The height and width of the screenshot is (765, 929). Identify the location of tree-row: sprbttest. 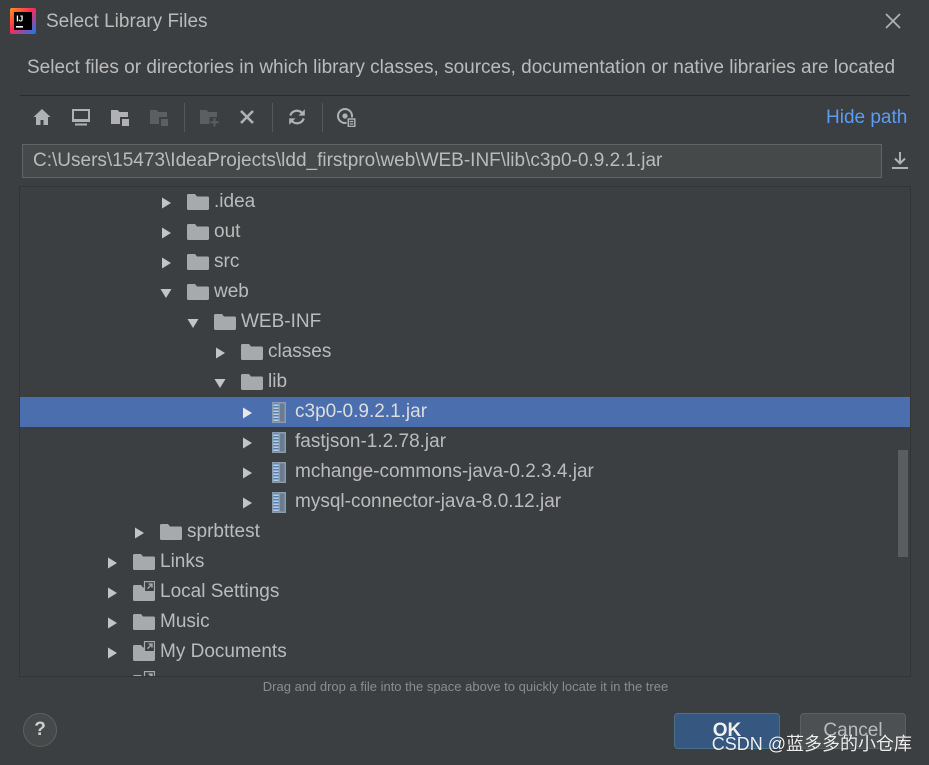
(465, 532).